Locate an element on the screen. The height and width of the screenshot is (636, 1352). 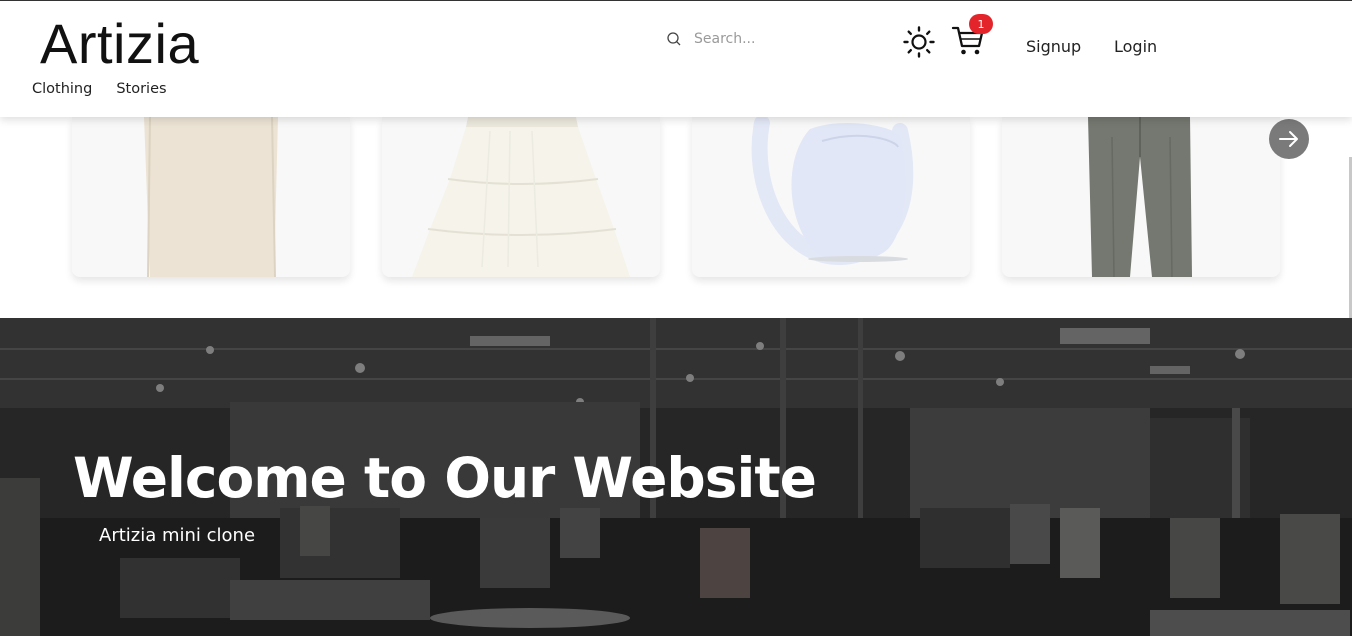
main-nav: Clothing Stories is located at coordinates (99, 89).